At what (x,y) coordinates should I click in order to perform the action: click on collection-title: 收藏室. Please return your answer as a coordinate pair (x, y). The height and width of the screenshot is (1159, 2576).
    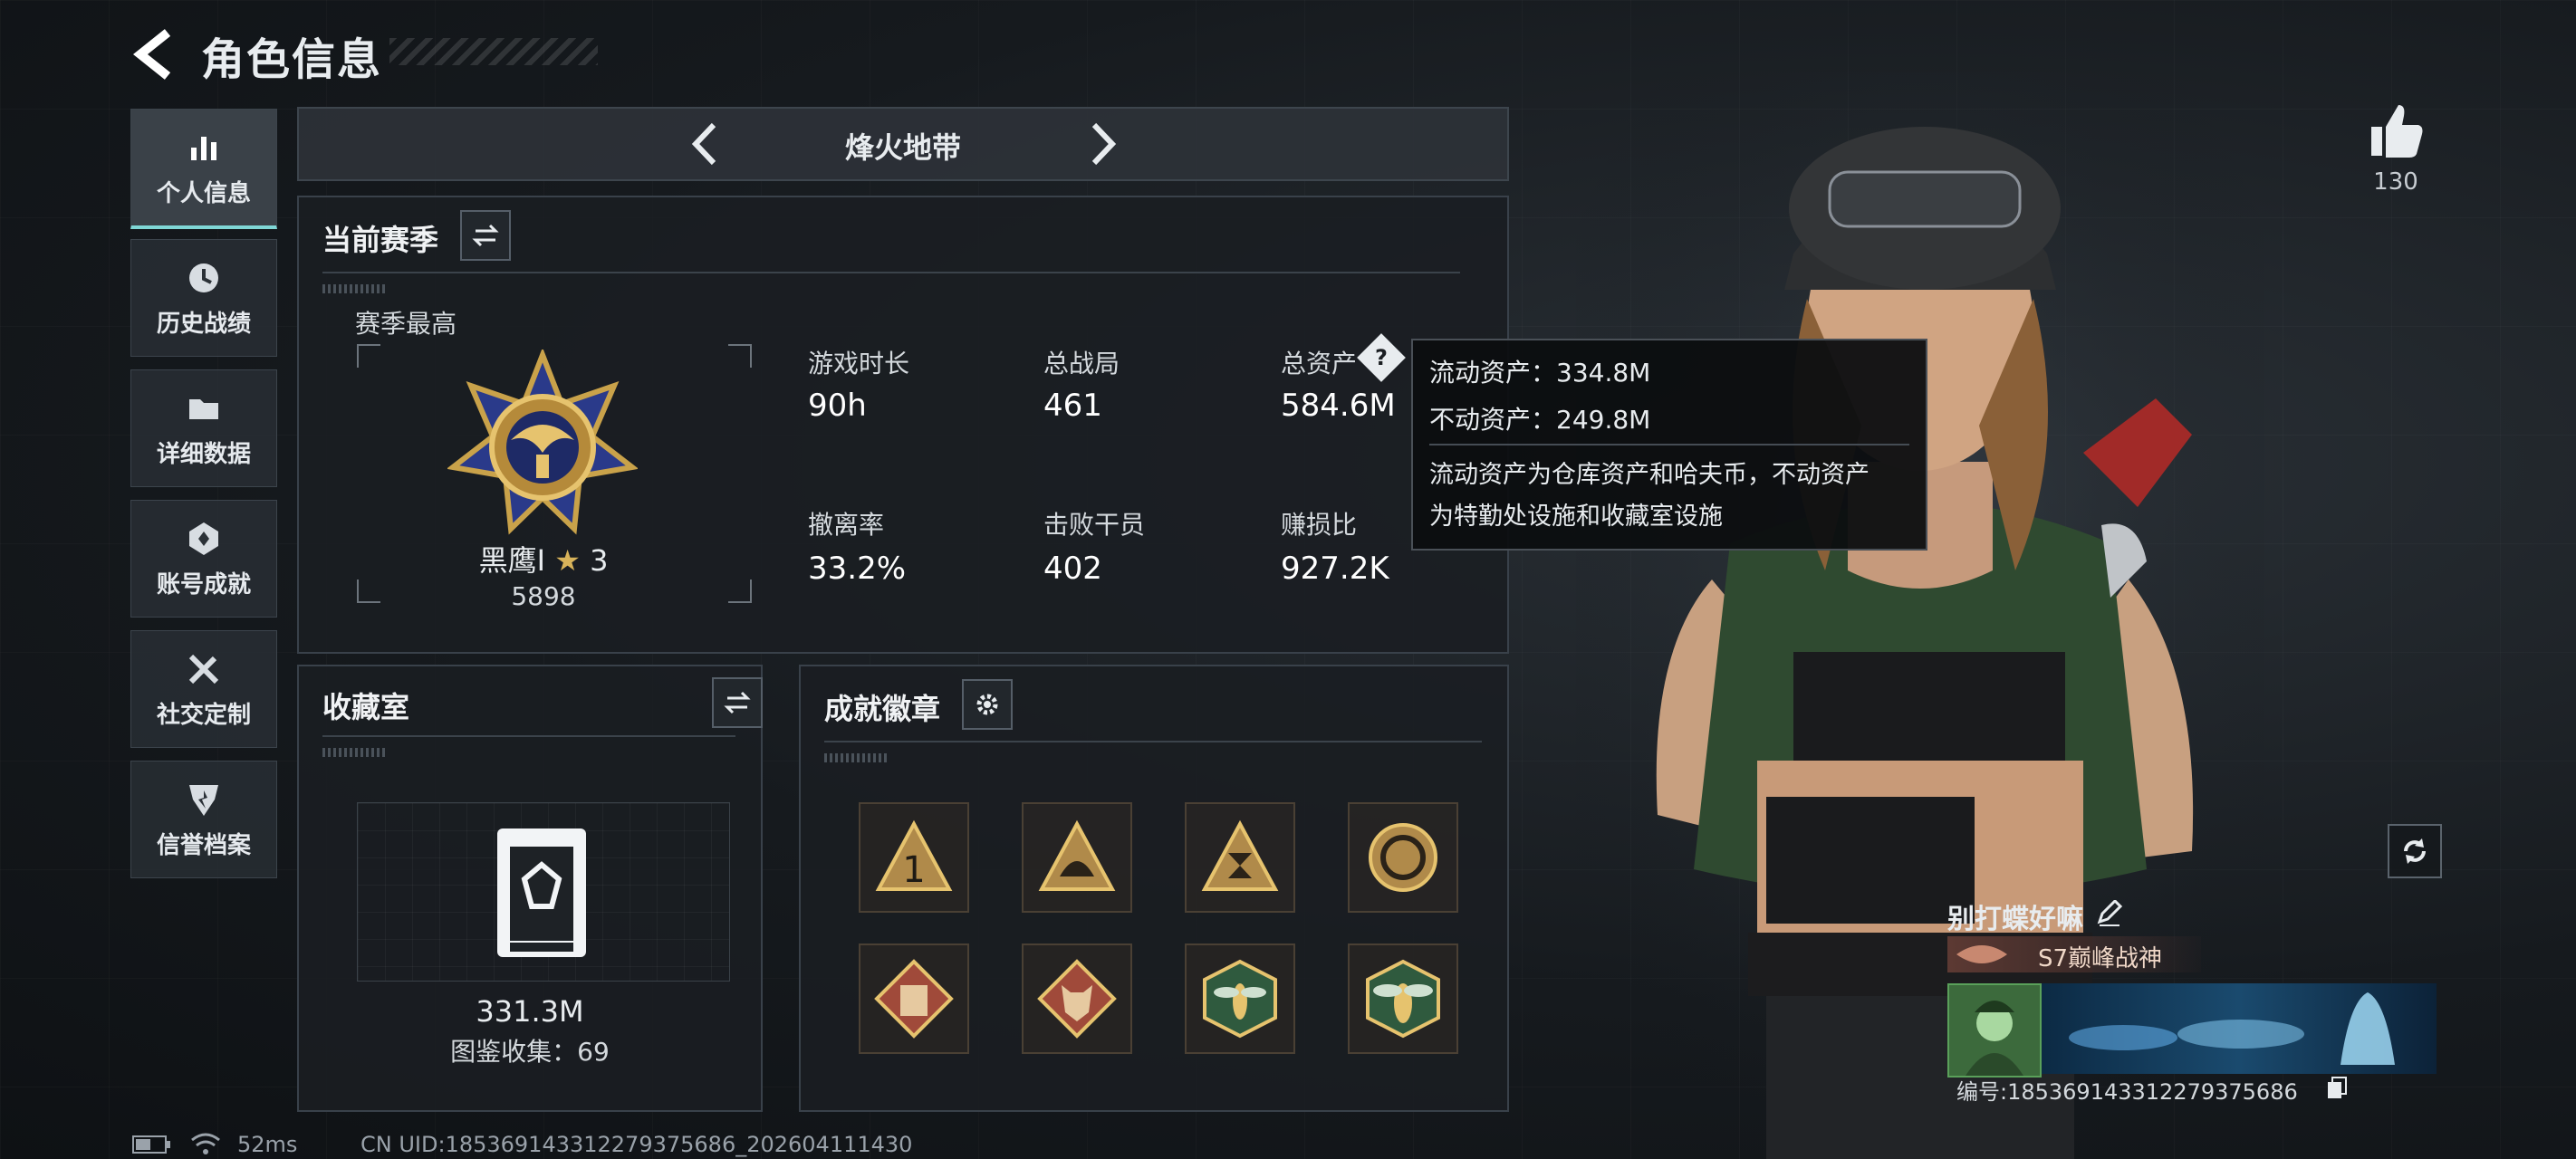
    Looking at the image, I should click on (366, 707).